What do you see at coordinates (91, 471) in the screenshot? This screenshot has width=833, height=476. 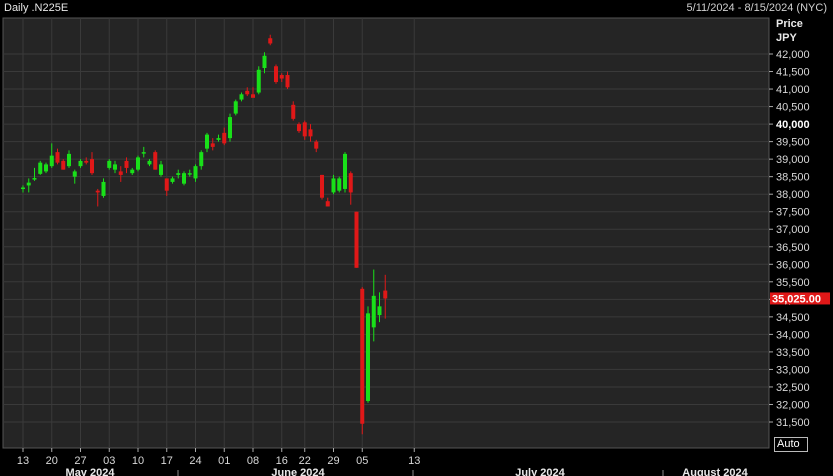 I see `month-label: May 2024` at bounding box center [91, 471].